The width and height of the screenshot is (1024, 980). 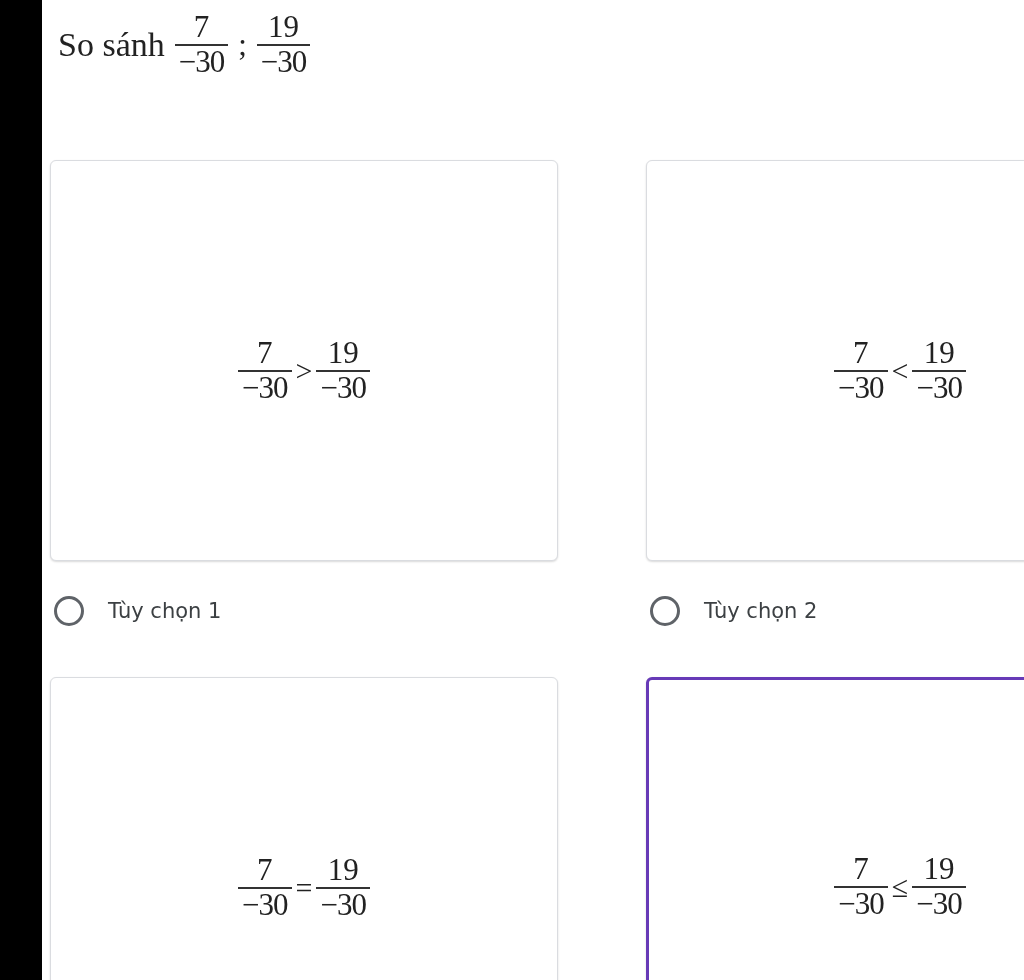 I want to click on option-label: Tùy chọn 2, so click(x=761, y=611).